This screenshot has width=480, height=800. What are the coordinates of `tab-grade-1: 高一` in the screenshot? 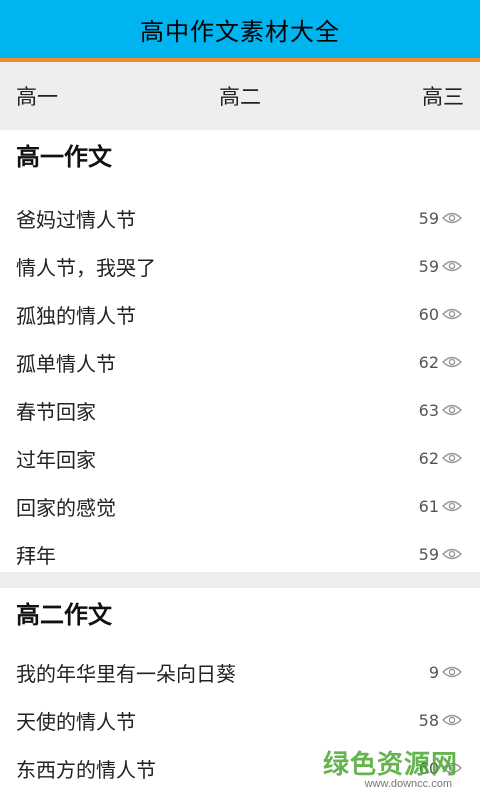 It's located at (37, 96).